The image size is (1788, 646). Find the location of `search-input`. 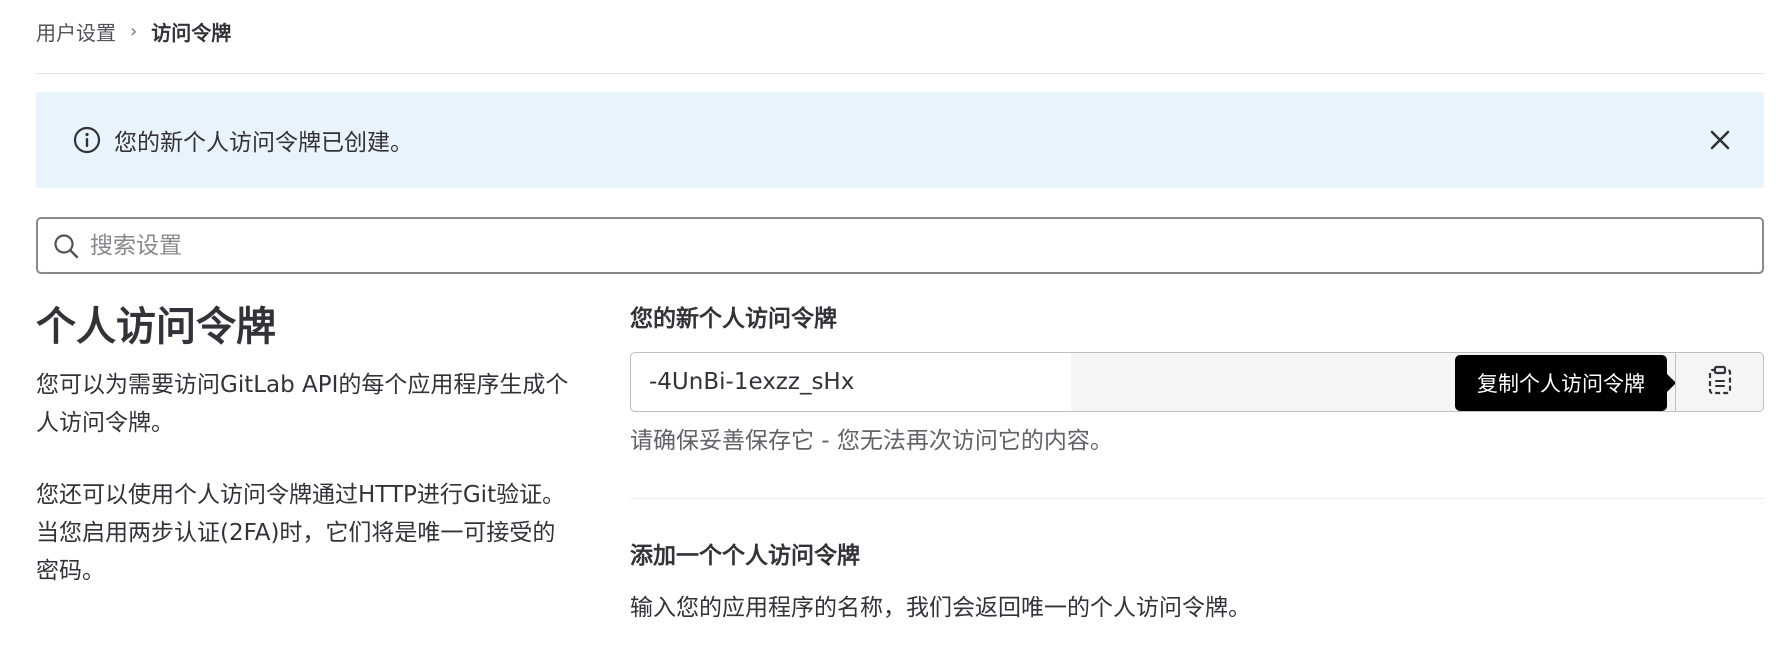

search-input is located at coordinates (925, 245).